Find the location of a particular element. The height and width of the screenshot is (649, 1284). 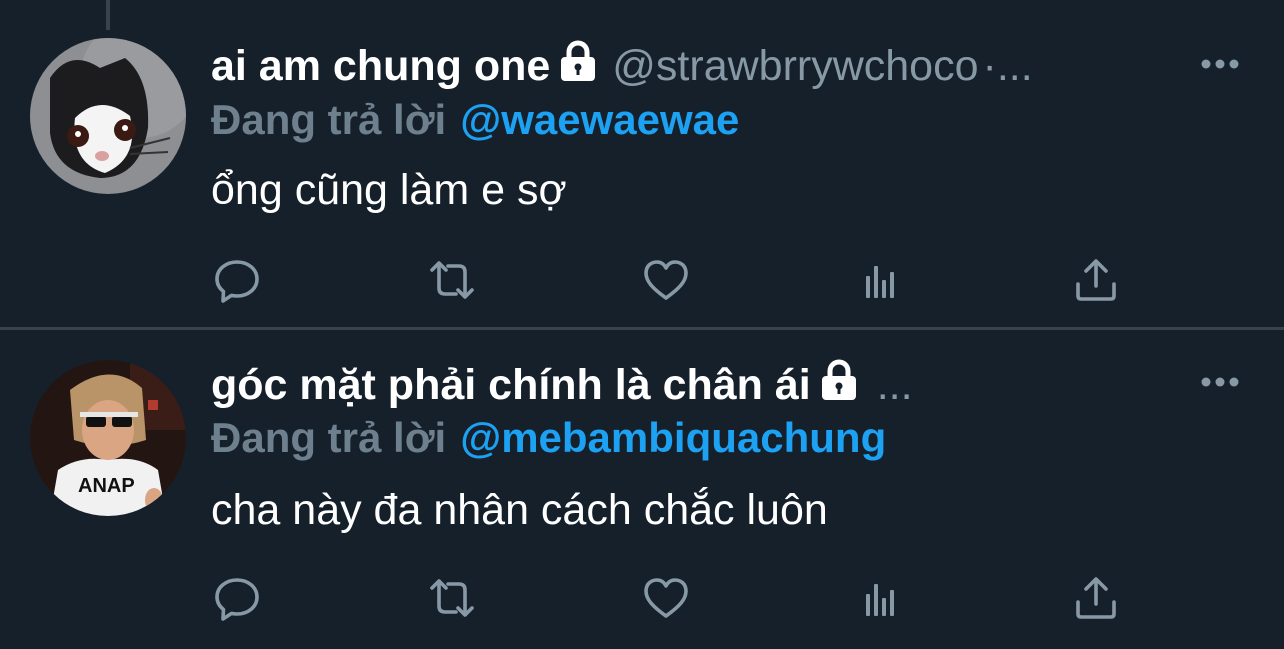

tweet-text: cha này đa nhân cách chắc luôn is located at coordinates (519, 510).